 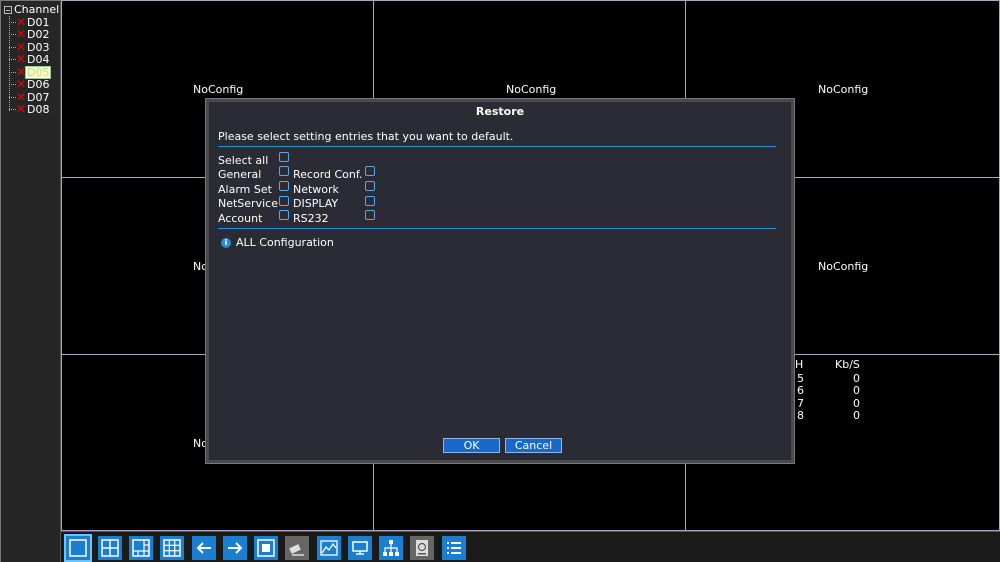 What do you see at coordinates (284, 186) in the screenshot?
I see `option-alarm-set-checkbox` at bounding box center [284, 186].